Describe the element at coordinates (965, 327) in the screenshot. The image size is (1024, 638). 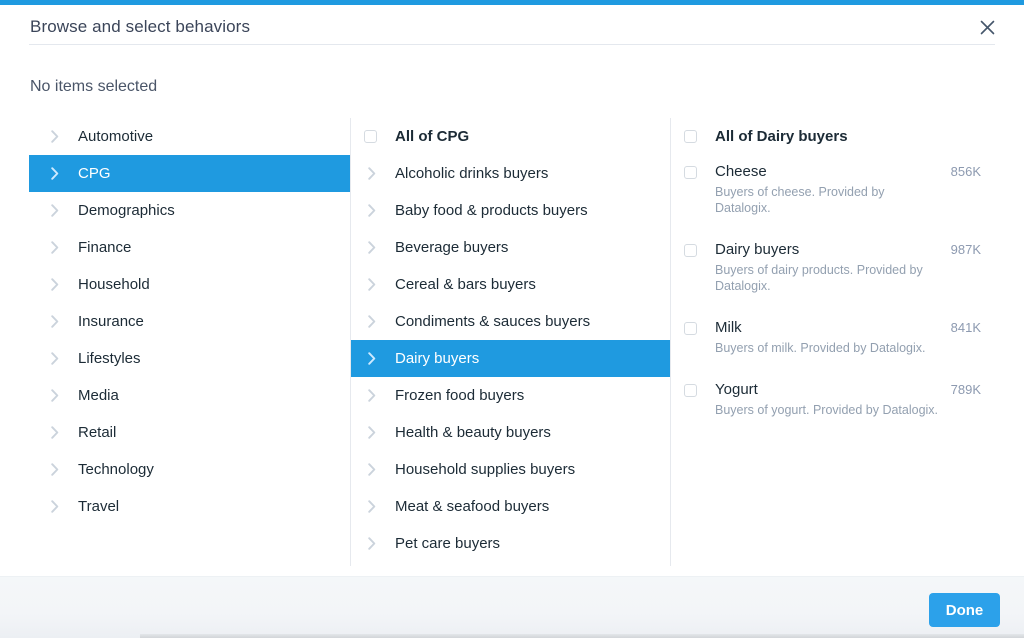
I see `behavior-count: 841K` at that location.